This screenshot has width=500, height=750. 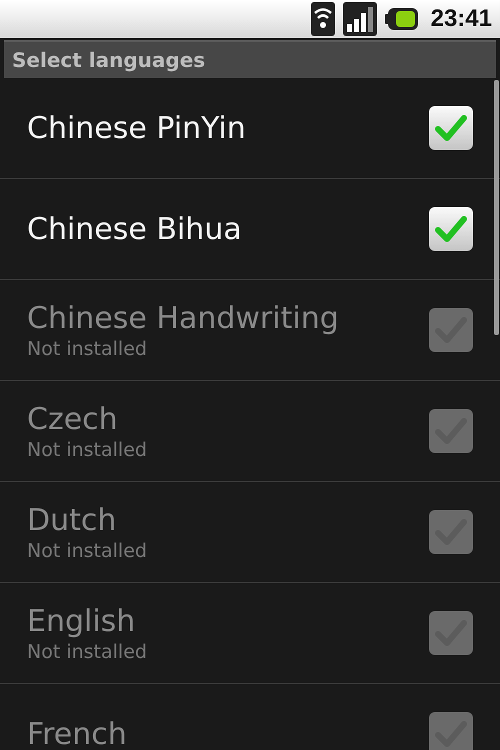 What do you see at coordinates (461, 19) in the screenshot?
I see `clock-time: 23:41` at bounding box center [461, 19].